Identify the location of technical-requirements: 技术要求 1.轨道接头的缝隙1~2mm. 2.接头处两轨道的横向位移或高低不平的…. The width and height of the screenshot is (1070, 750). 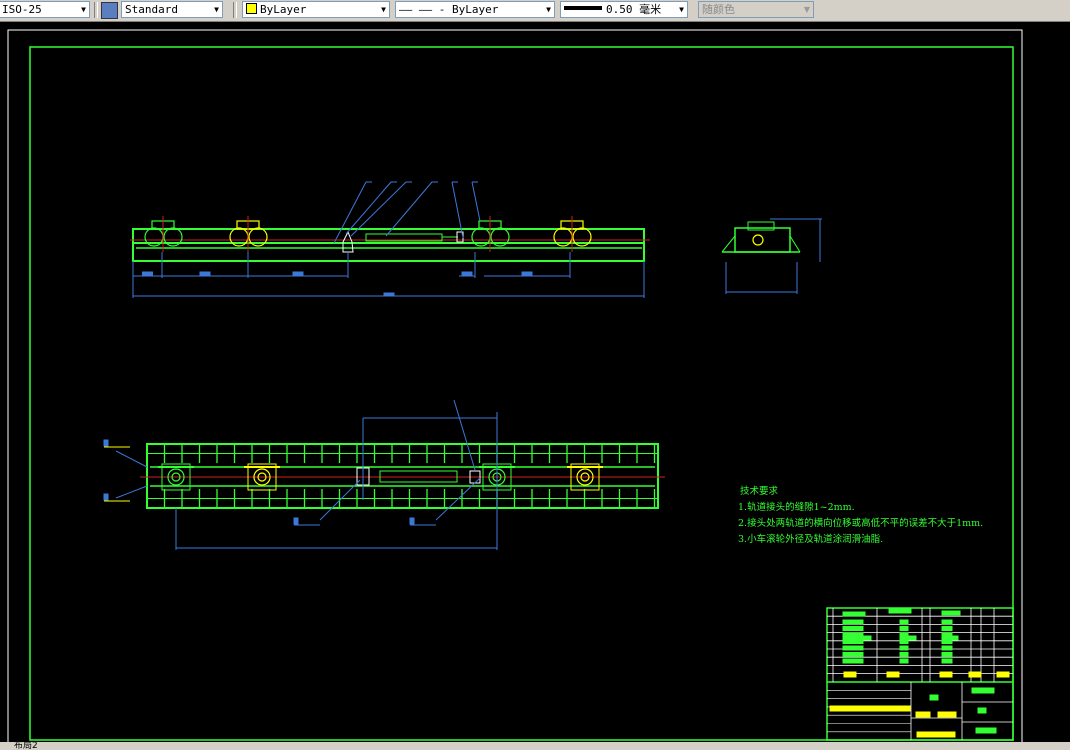
(860, 516).